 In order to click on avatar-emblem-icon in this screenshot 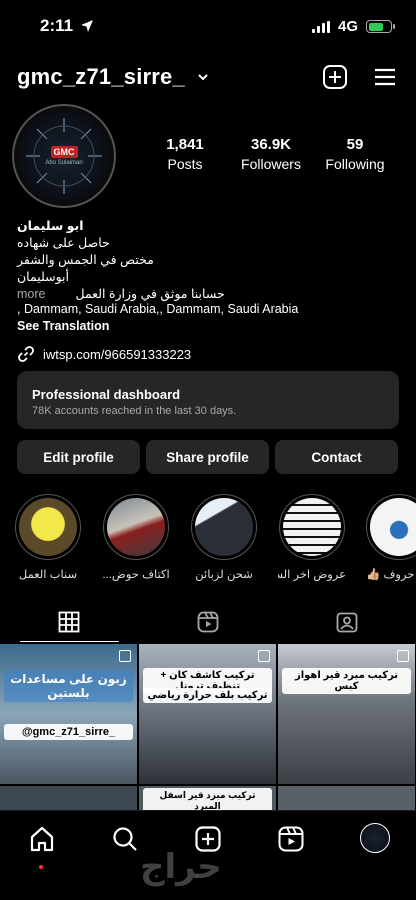, I will do `click(64, 156)`.